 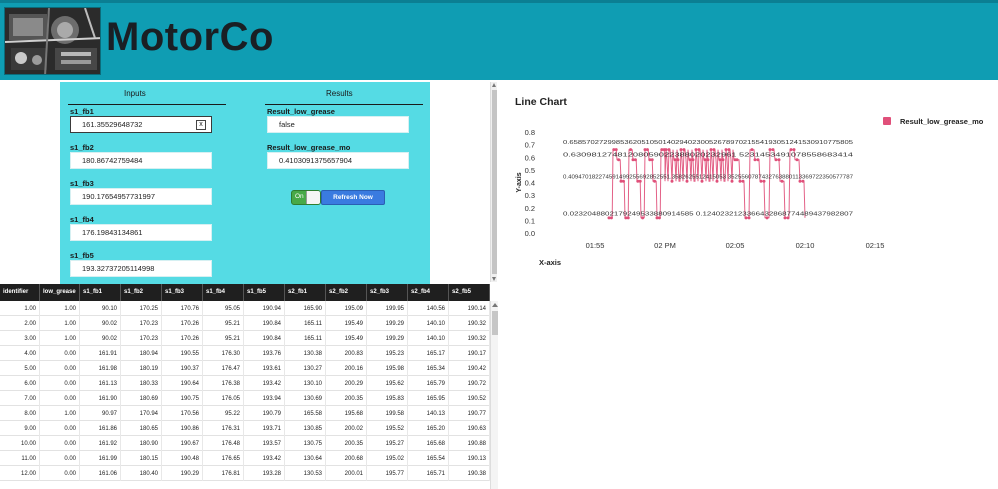 I want to click on column-header-s1-fb2: s1_fb2, so click(x=141, y=292).